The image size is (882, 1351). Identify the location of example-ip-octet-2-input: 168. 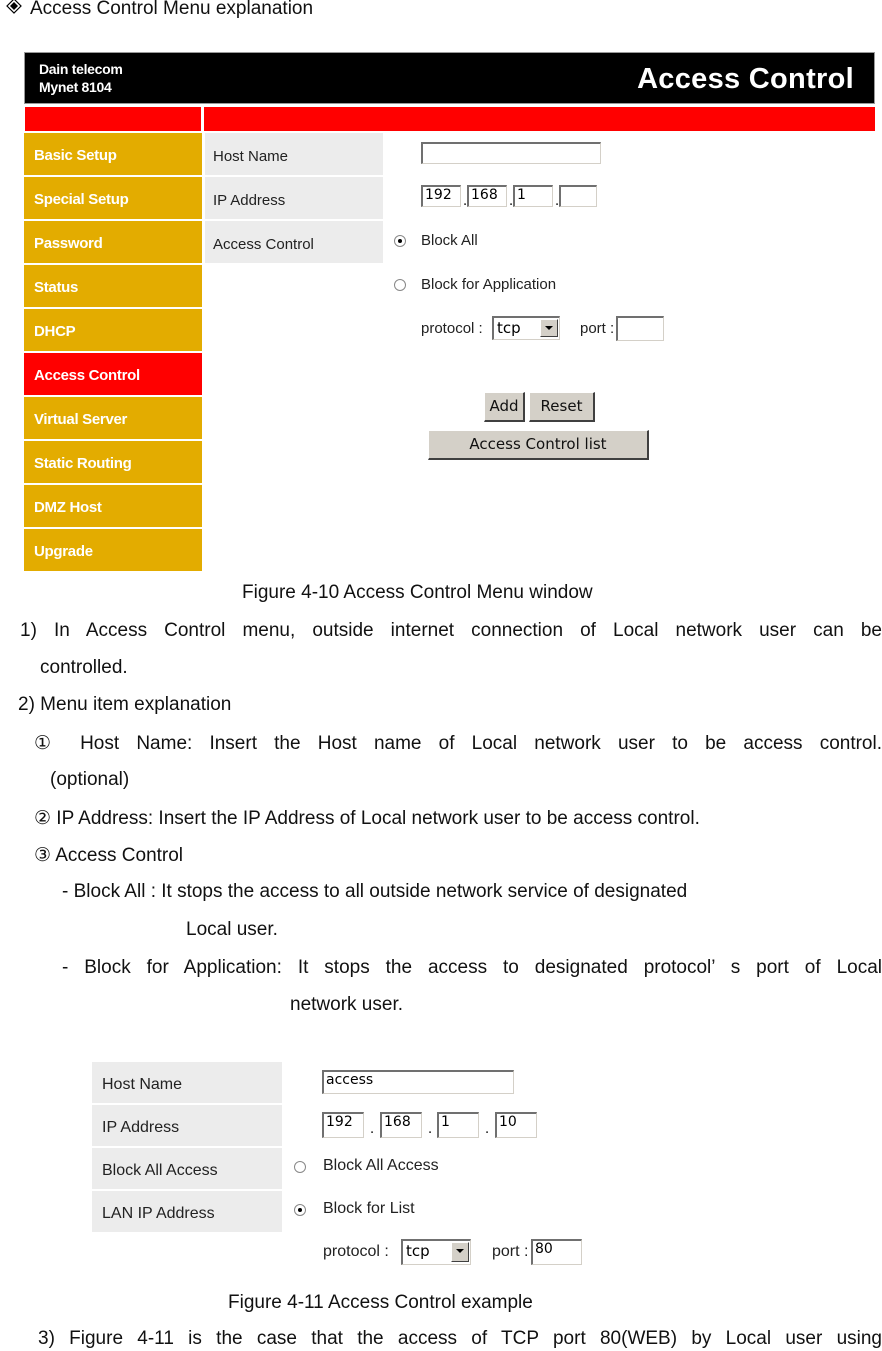
(401, 1125).